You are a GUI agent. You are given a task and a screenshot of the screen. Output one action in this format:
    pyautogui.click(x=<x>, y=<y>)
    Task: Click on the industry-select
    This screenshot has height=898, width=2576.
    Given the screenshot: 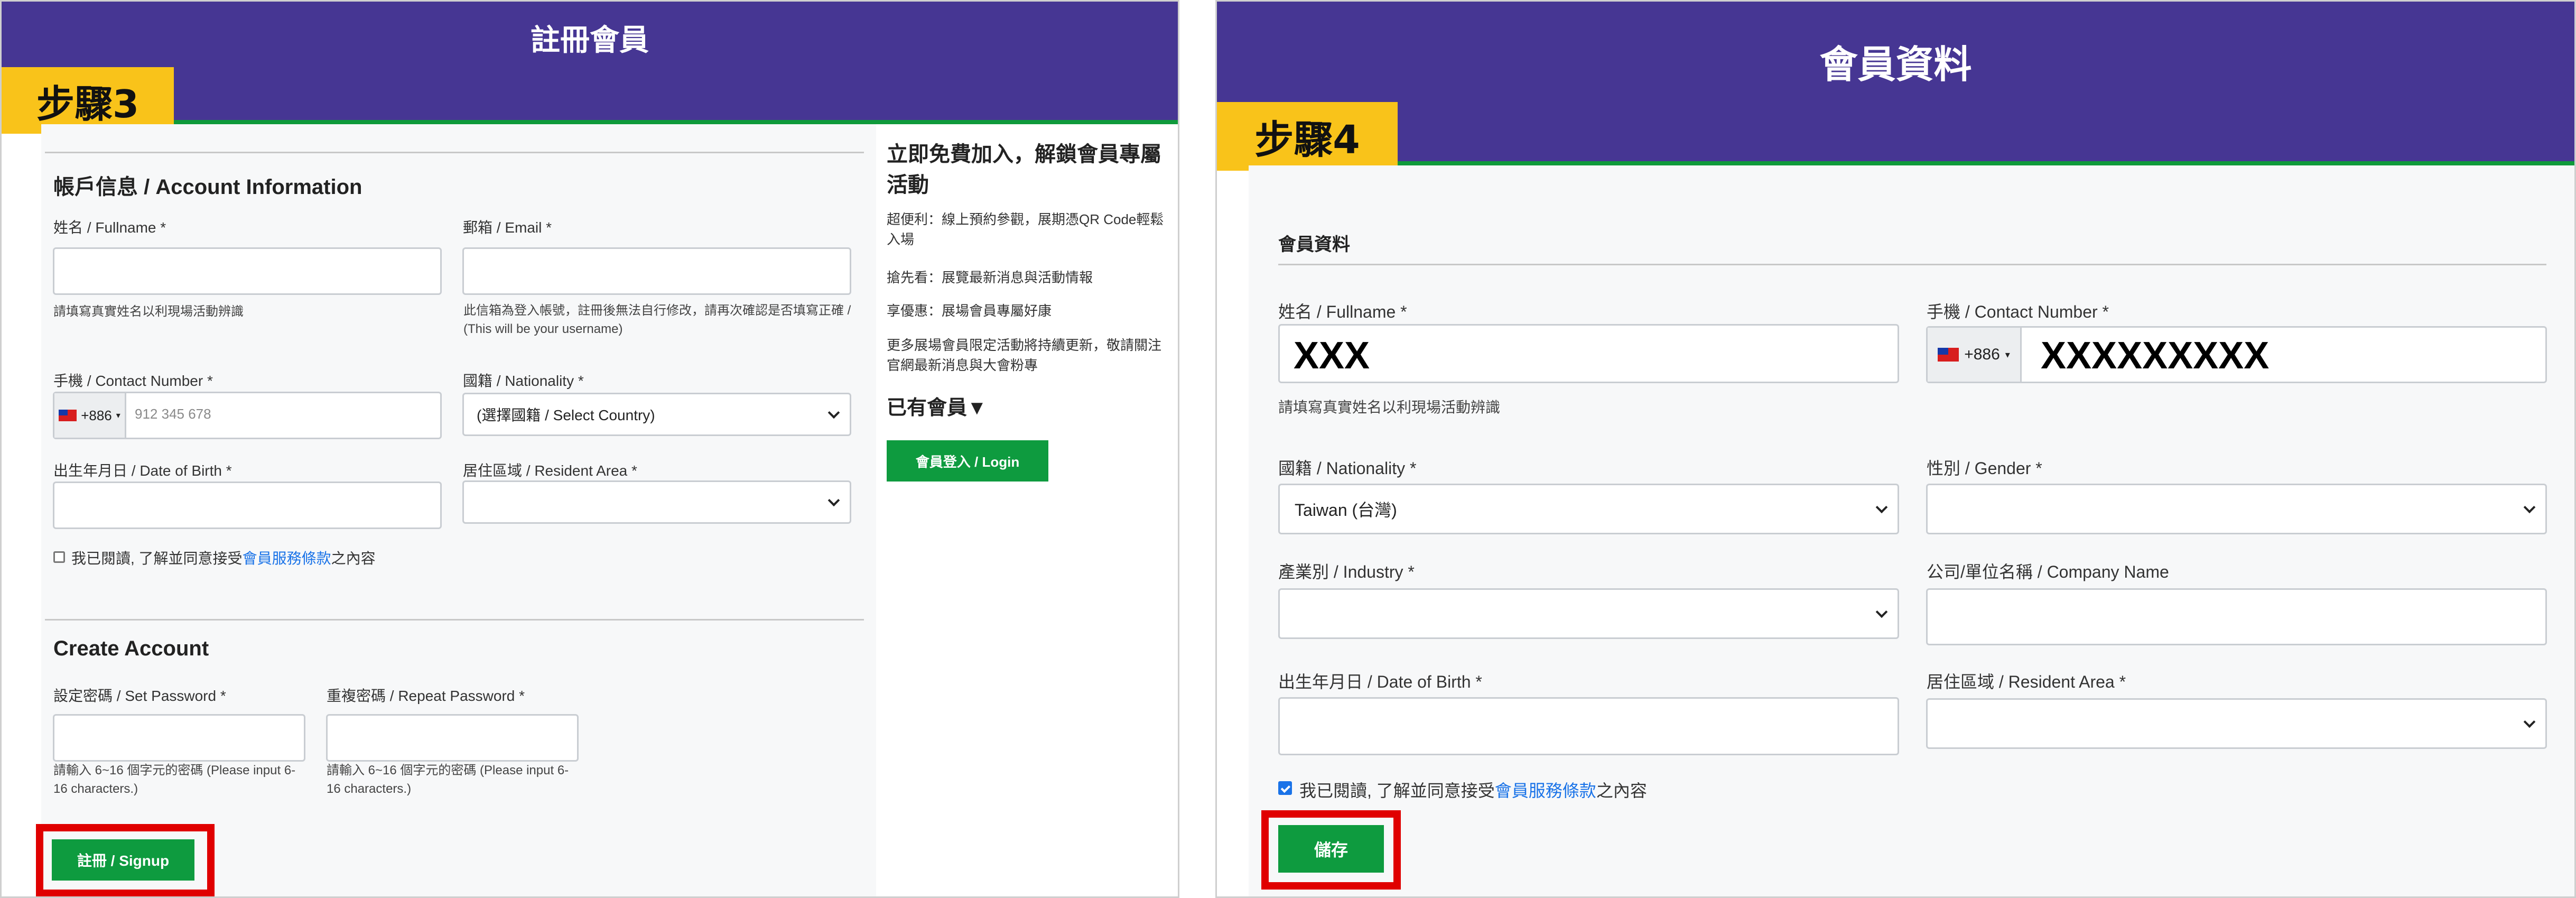 What is the action you would take?
    pyautogui.click(x=1588, y=613)
    